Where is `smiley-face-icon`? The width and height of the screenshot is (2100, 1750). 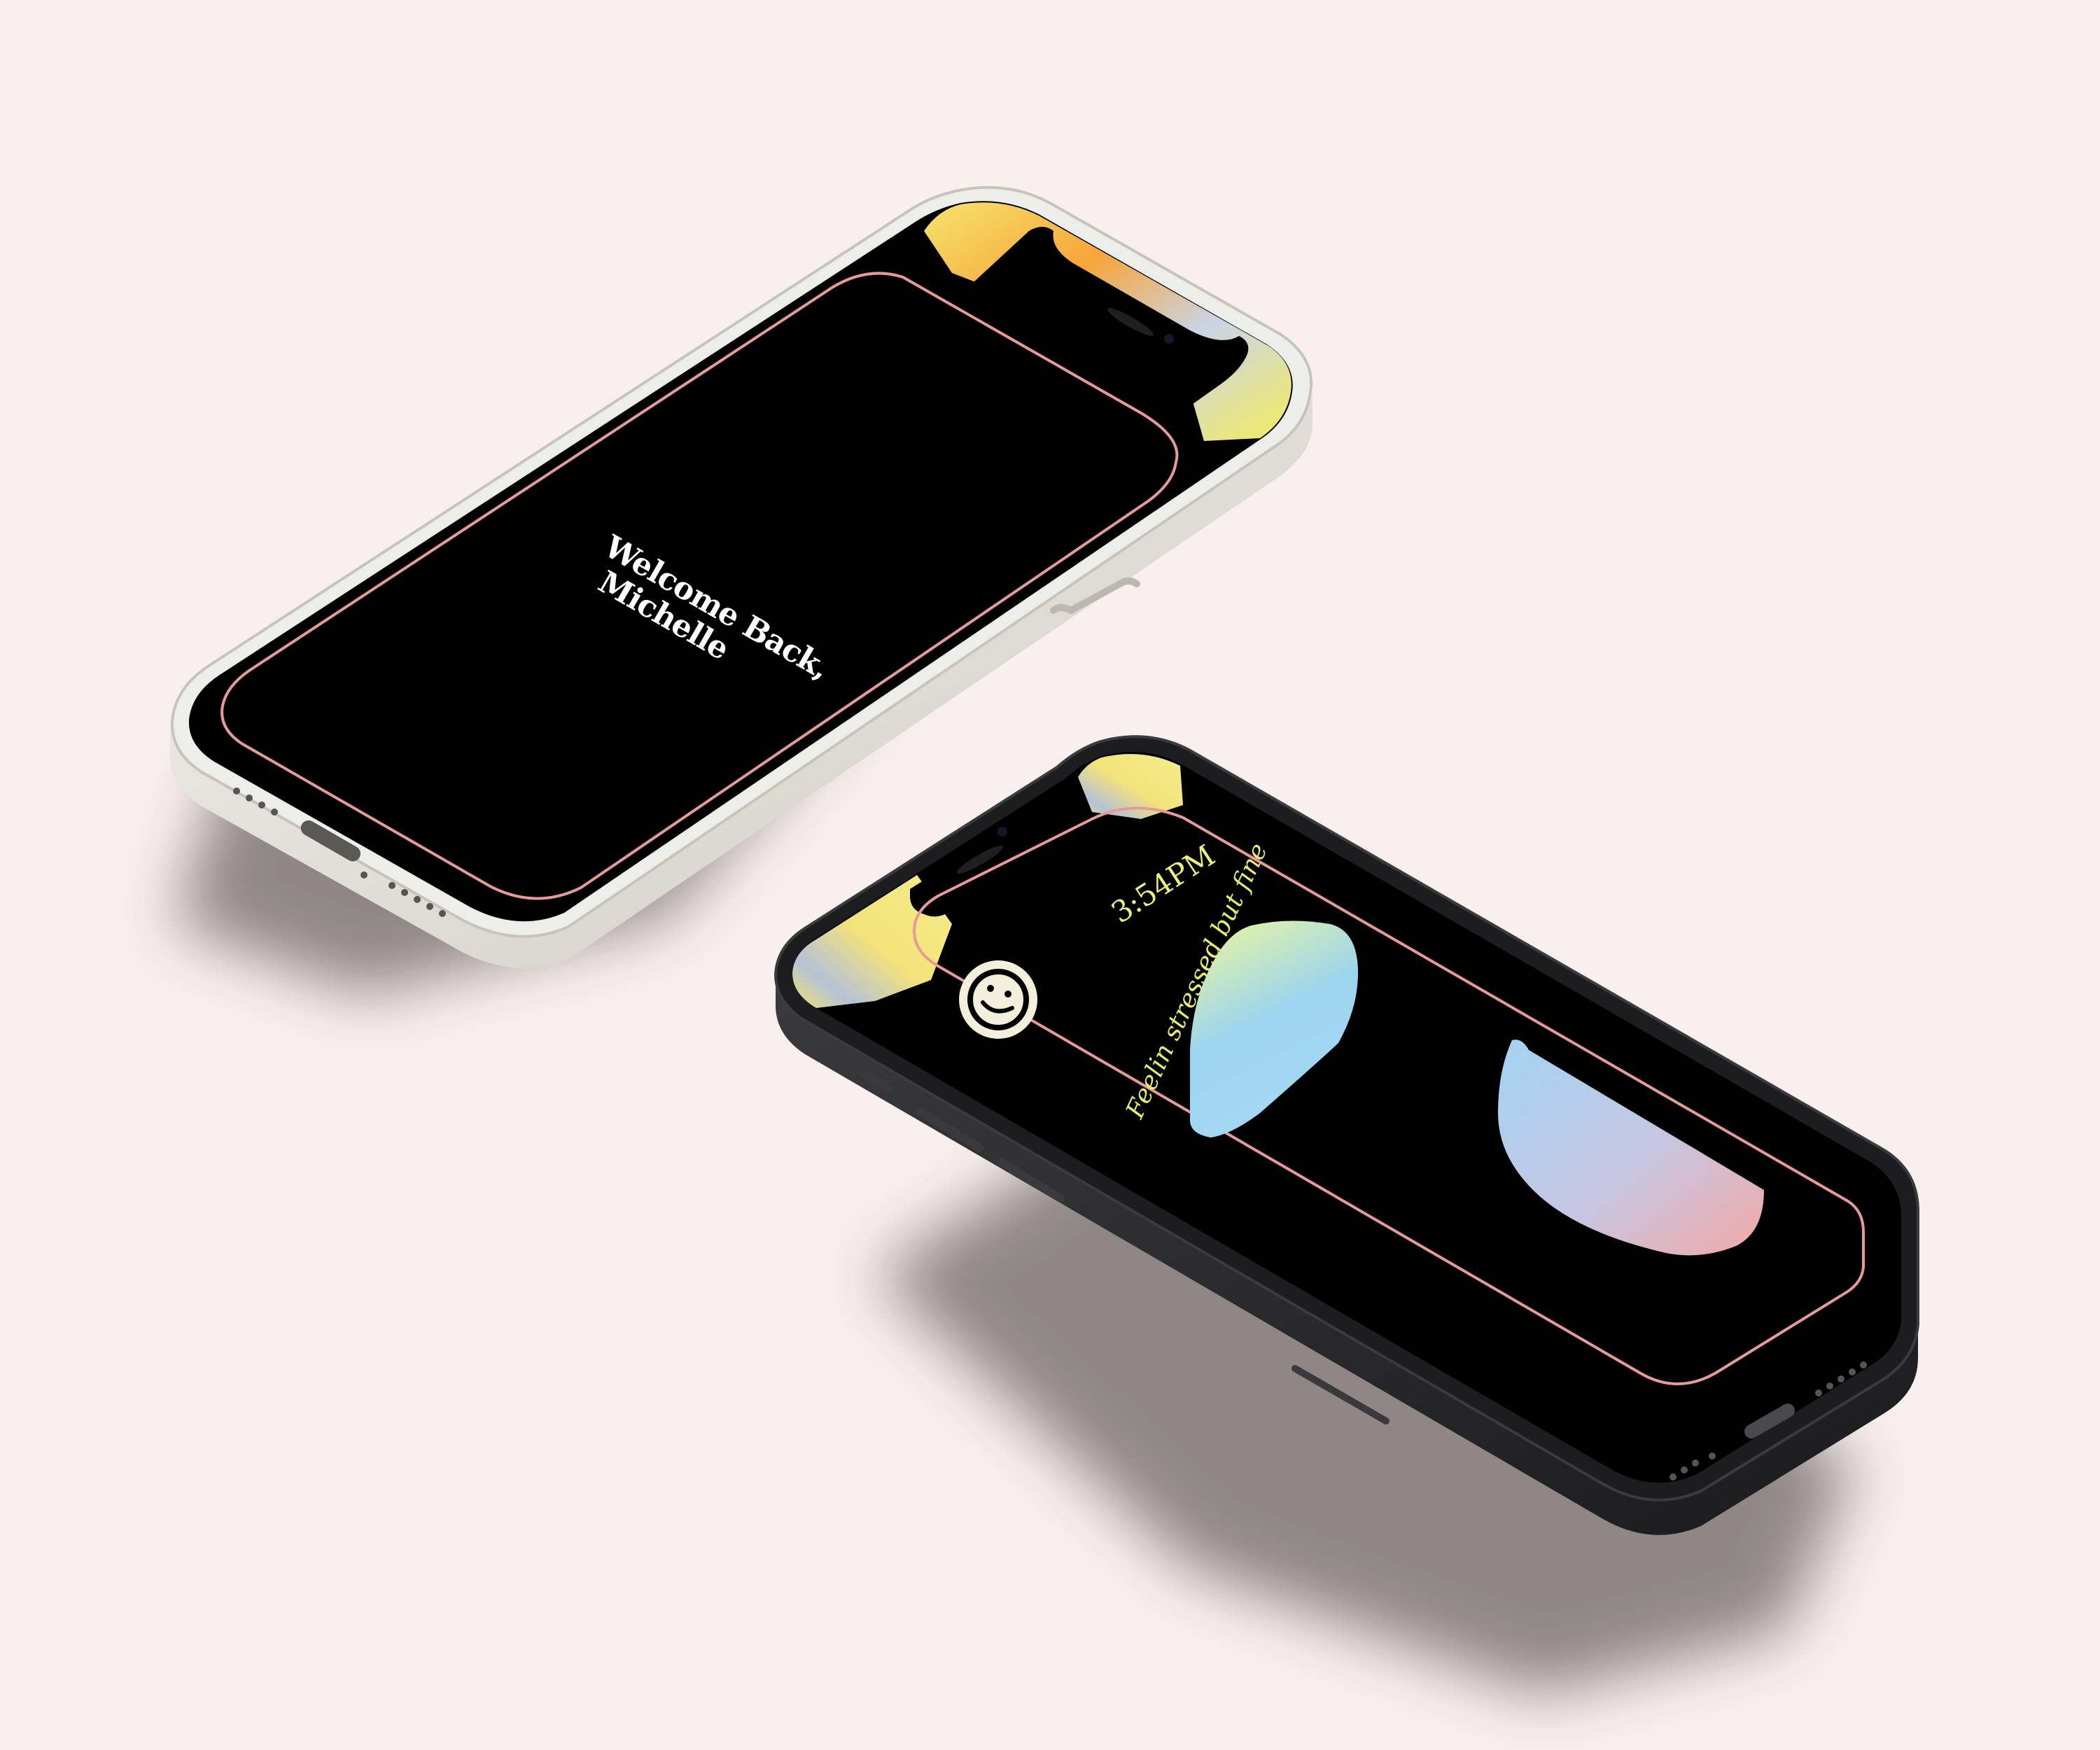
smiley-face-icon is located at coordinates (998, 999).